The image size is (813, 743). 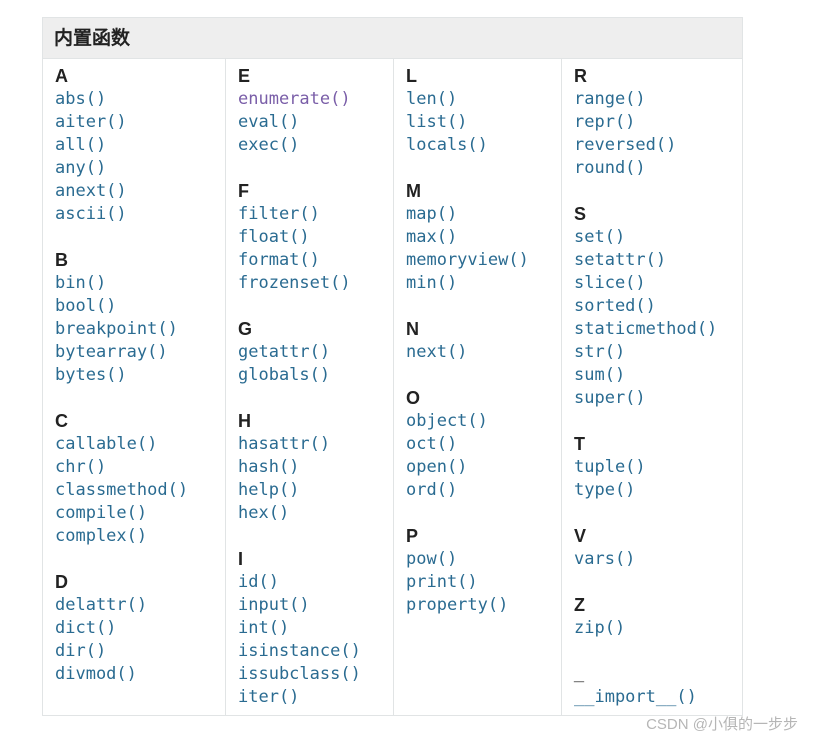 I want to click on function-link: hex(), so click(x=309, y=513).